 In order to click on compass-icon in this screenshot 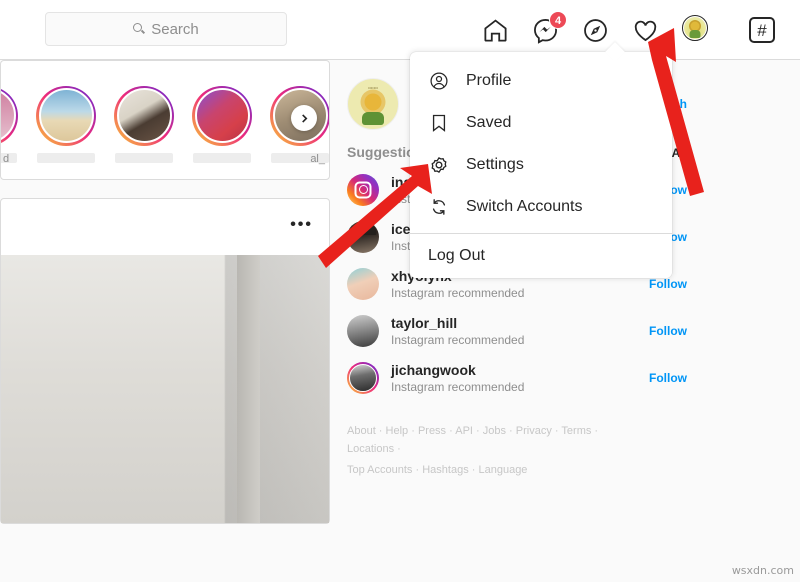, I will do `click(595, 30)`.